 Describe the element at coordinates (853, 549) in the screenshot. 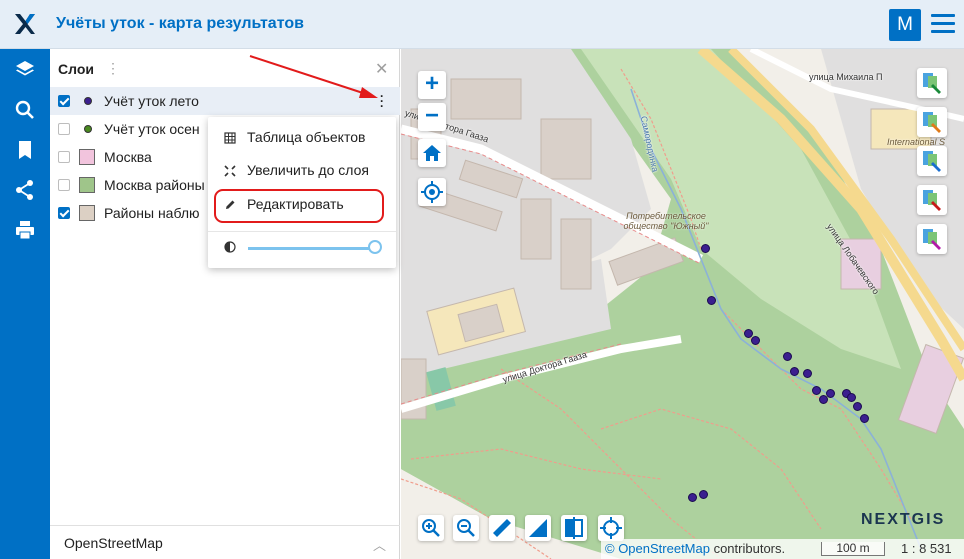

I see `scale-bar: 100 m` at that location.